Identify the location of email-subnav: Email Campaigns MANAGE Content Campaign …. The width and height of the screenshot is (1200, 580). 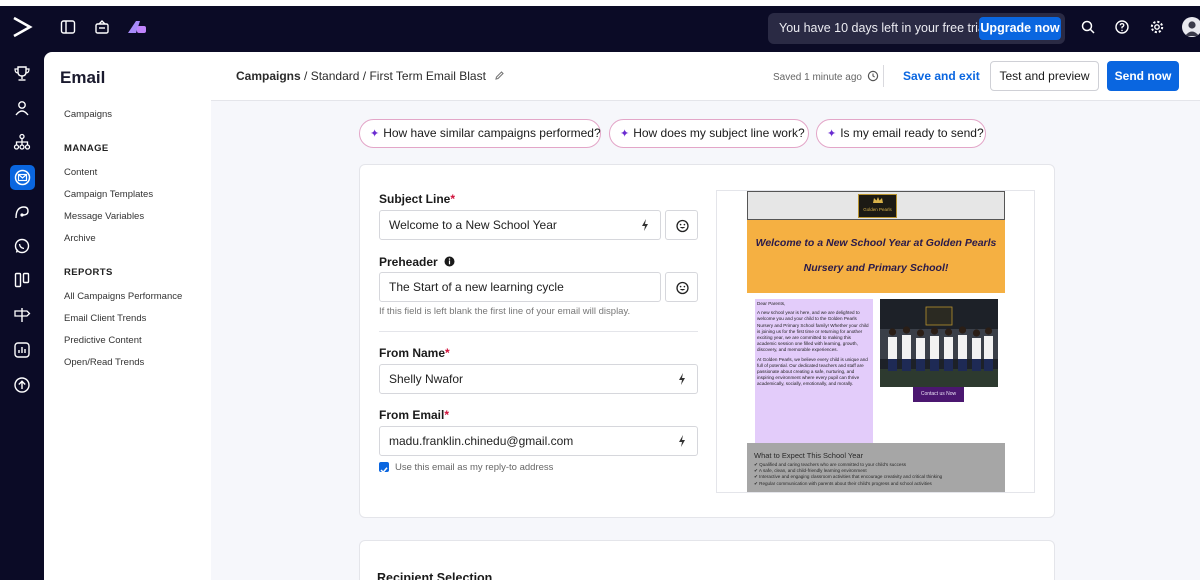
(127, 316).